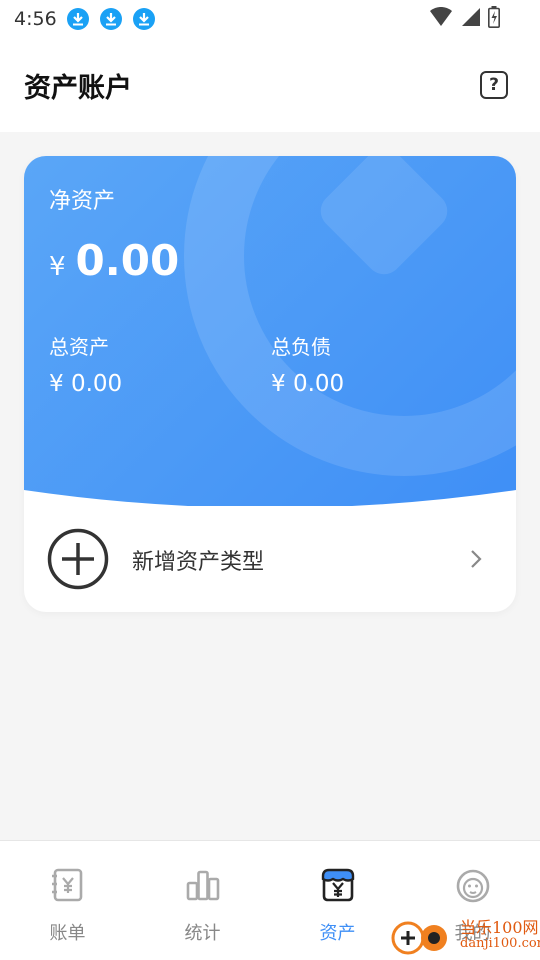 The height and width of the screenshot is (960, 540). I want to click on help-button: ?, so click(494, 85).